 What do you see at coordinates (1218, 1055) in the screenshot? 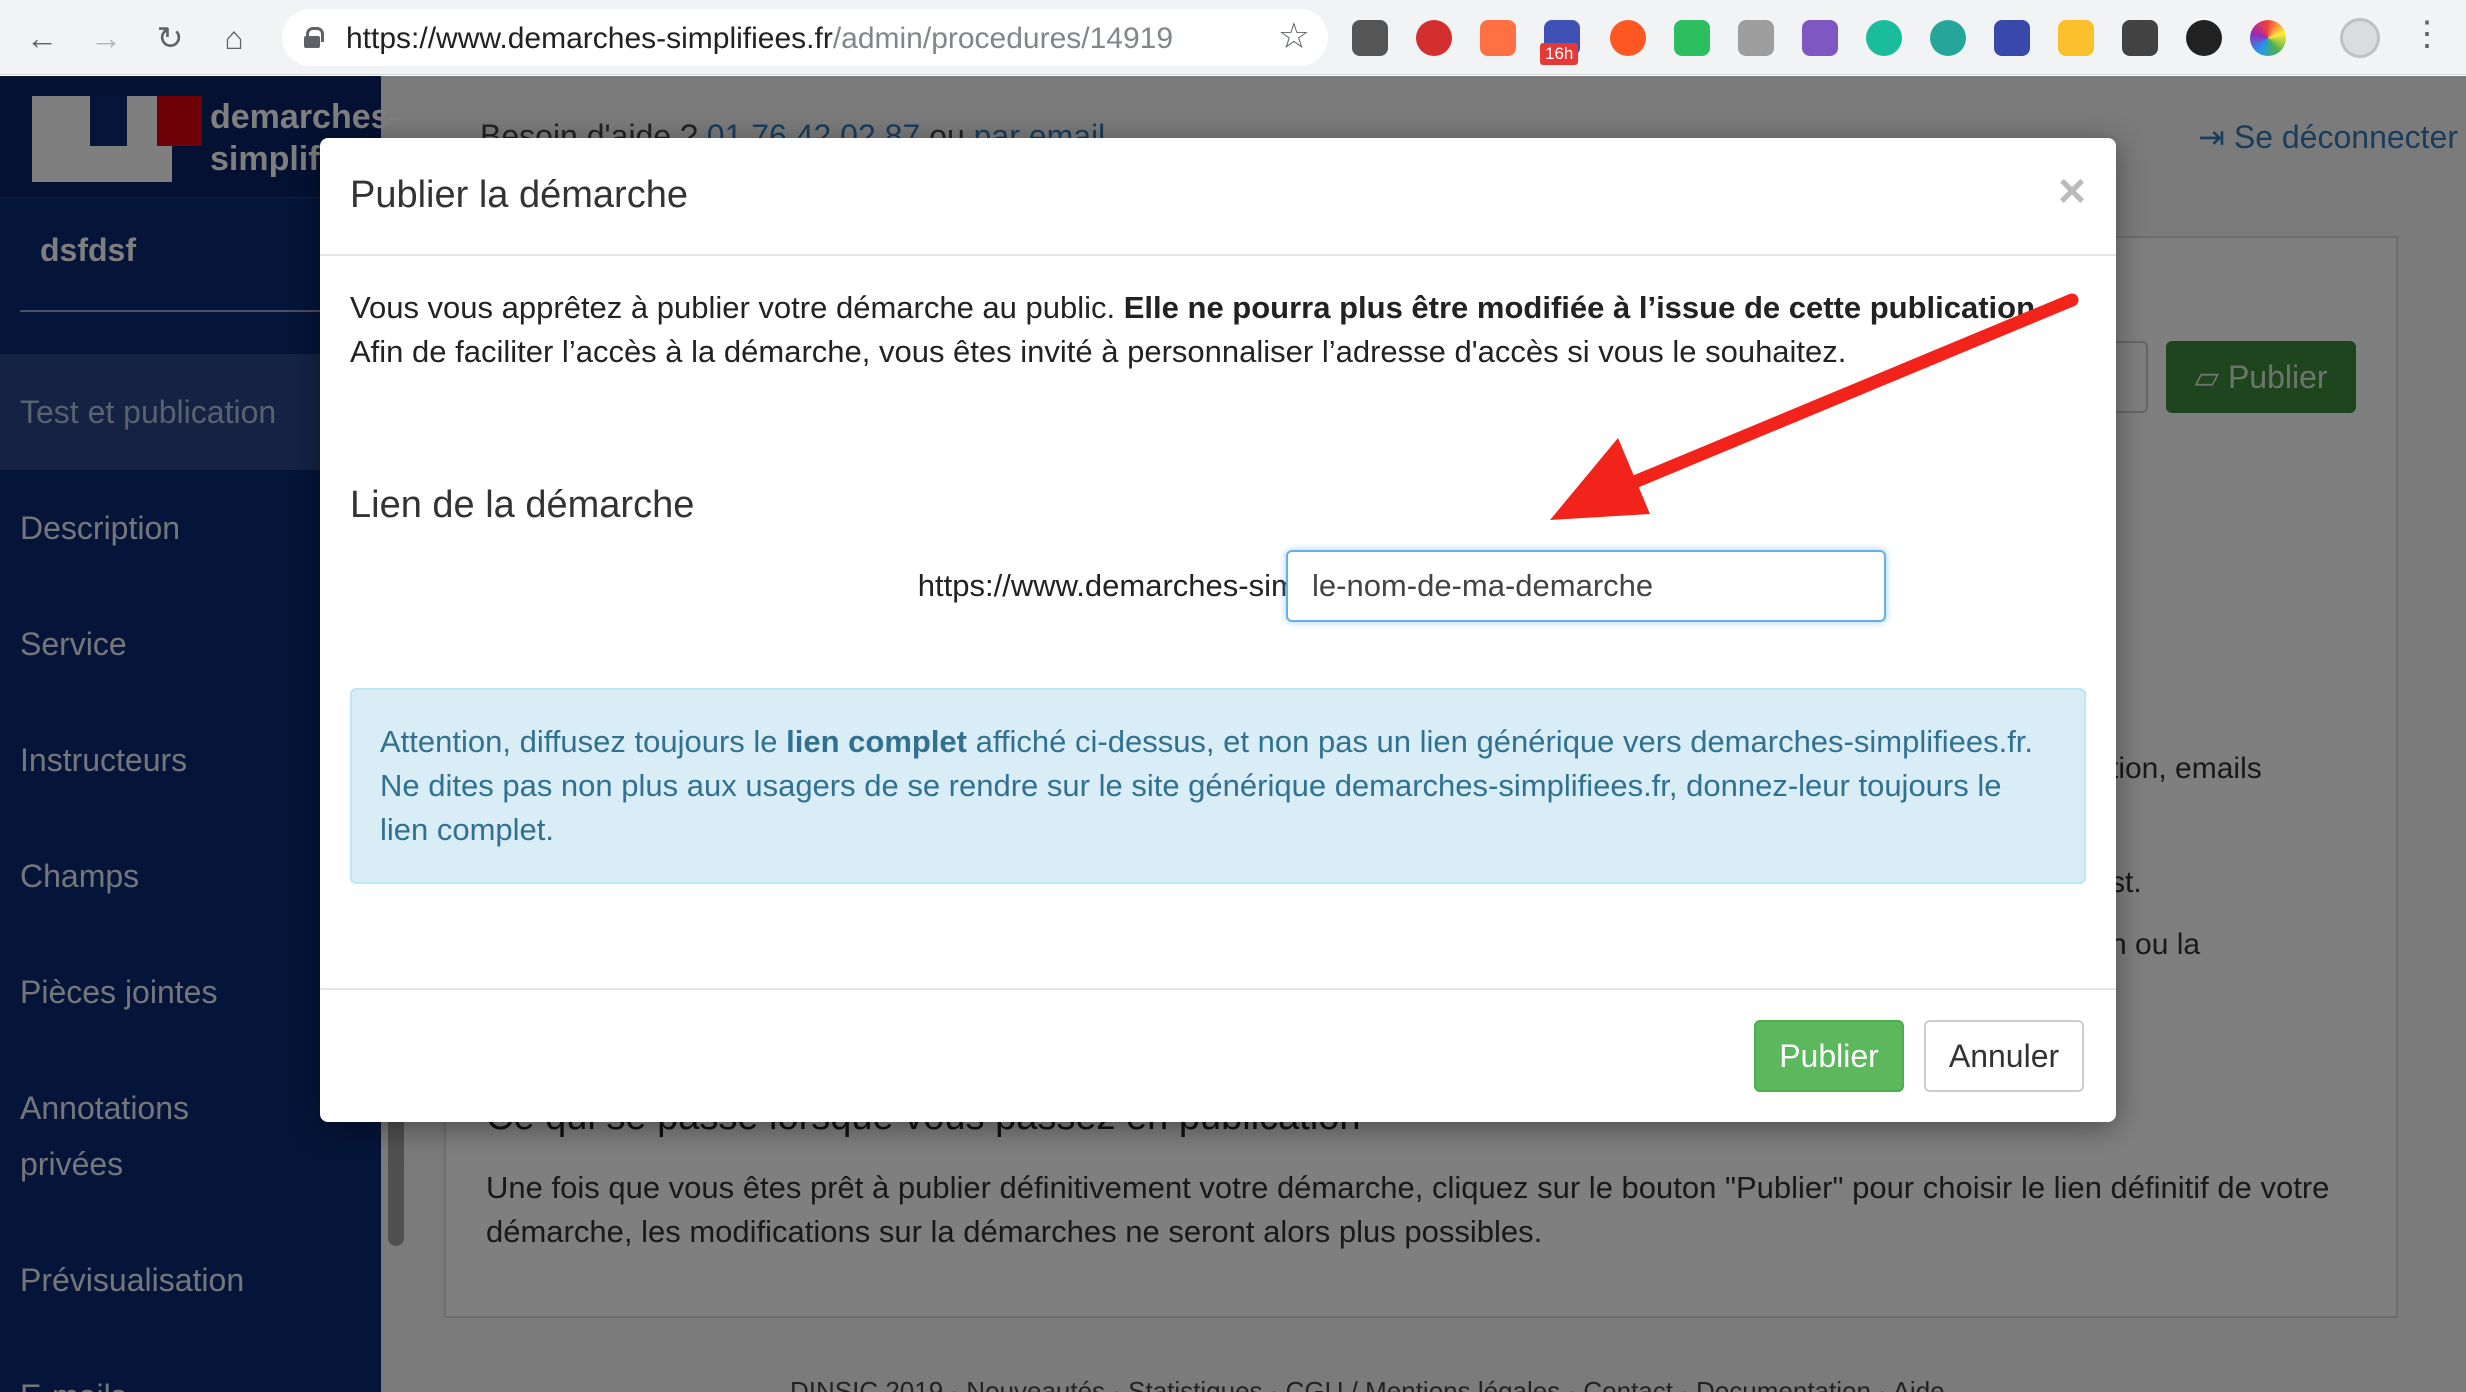
I see `modal-footer: Publier Annuler` at bounding box center [1218, 1055].